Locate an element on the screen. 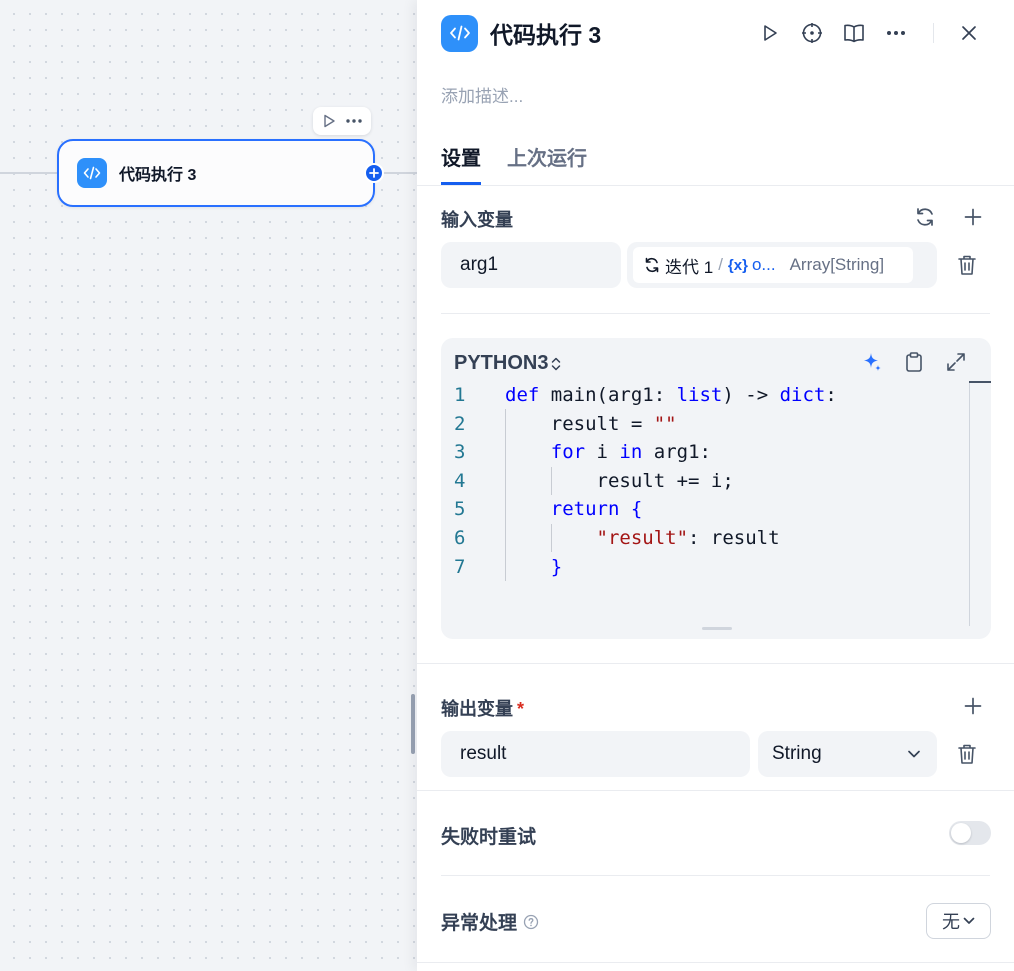  locate-icon is located at coordinates (812, 33).